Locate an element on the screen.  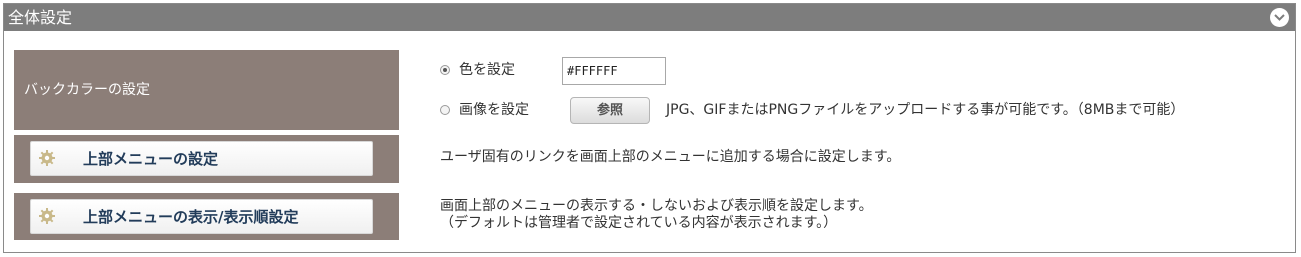
color-value-input is located at coordinates (614, 71).